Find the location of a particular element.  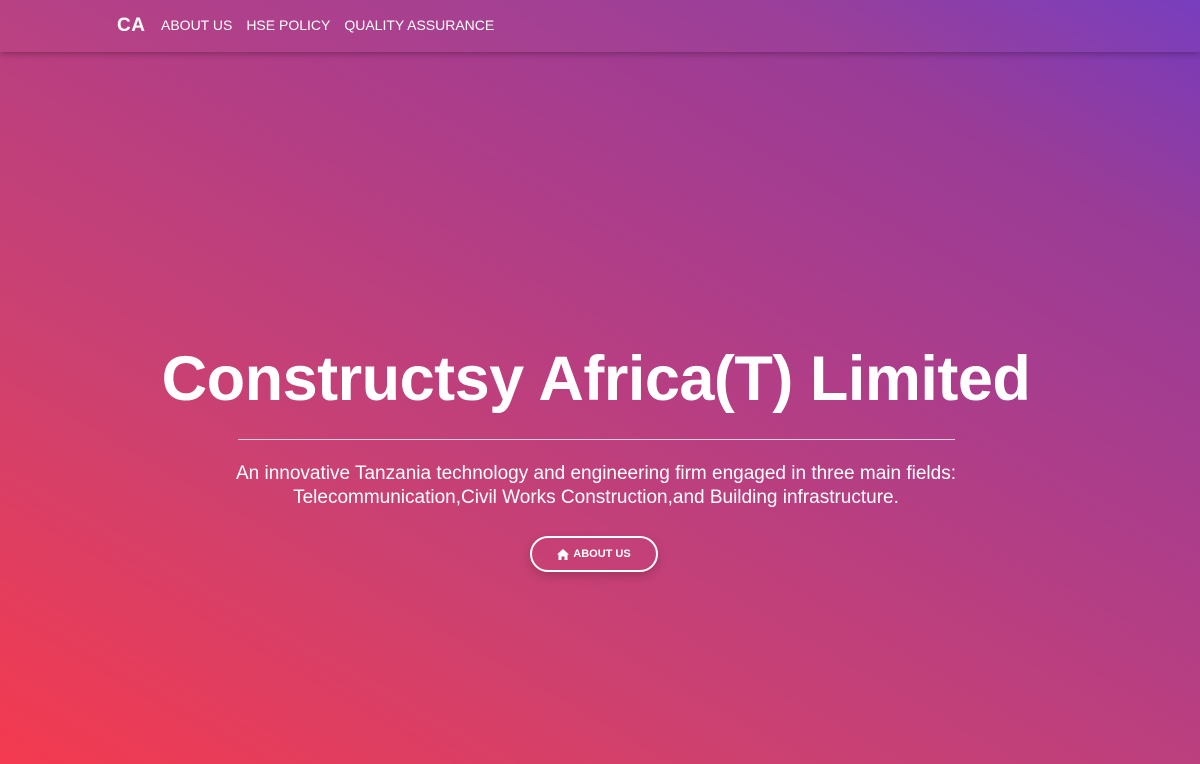

about-us-button-label: ABOUT US is located at coordinates (602, 554).